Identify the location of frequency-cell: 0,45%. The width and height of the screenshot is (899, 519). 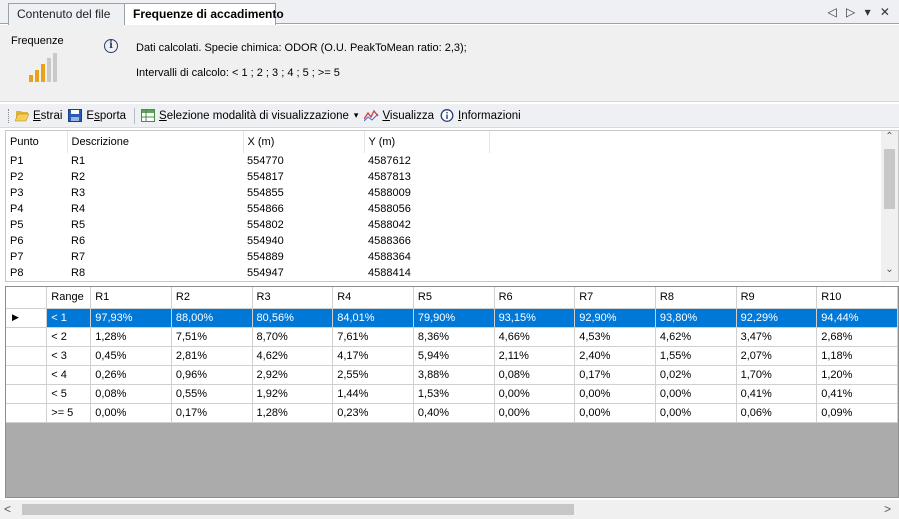
(131, 356).